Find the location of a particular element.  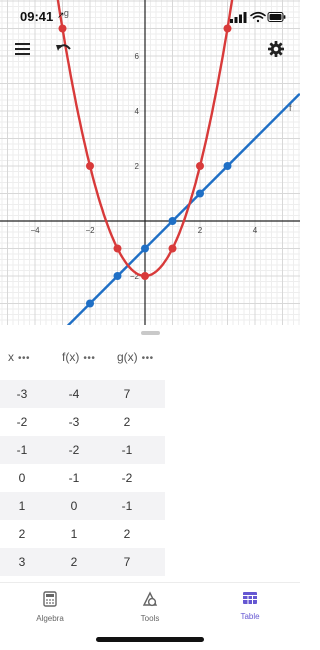

y-tick-label: 4 is located at coordinates (137, 111).